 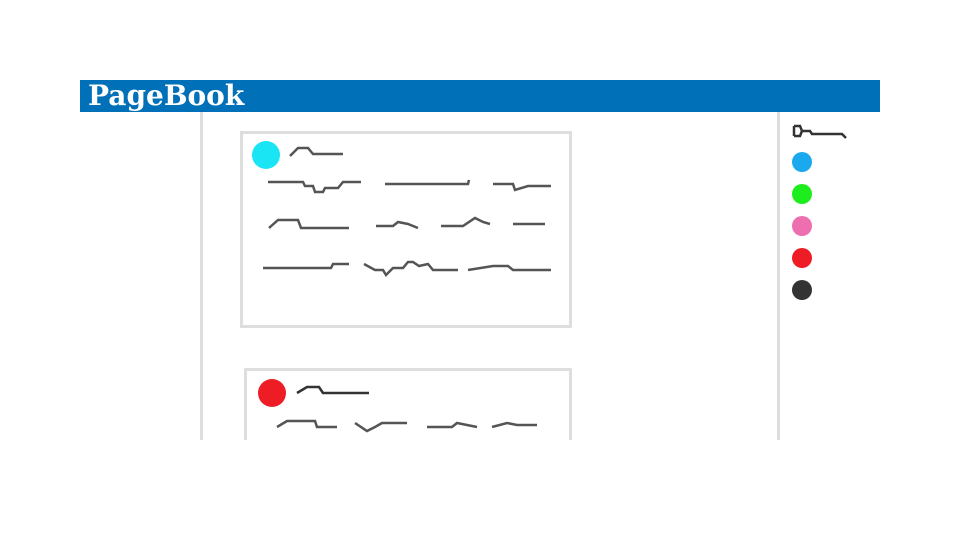 I want to click on filter-red, so click(x=802, y=258).